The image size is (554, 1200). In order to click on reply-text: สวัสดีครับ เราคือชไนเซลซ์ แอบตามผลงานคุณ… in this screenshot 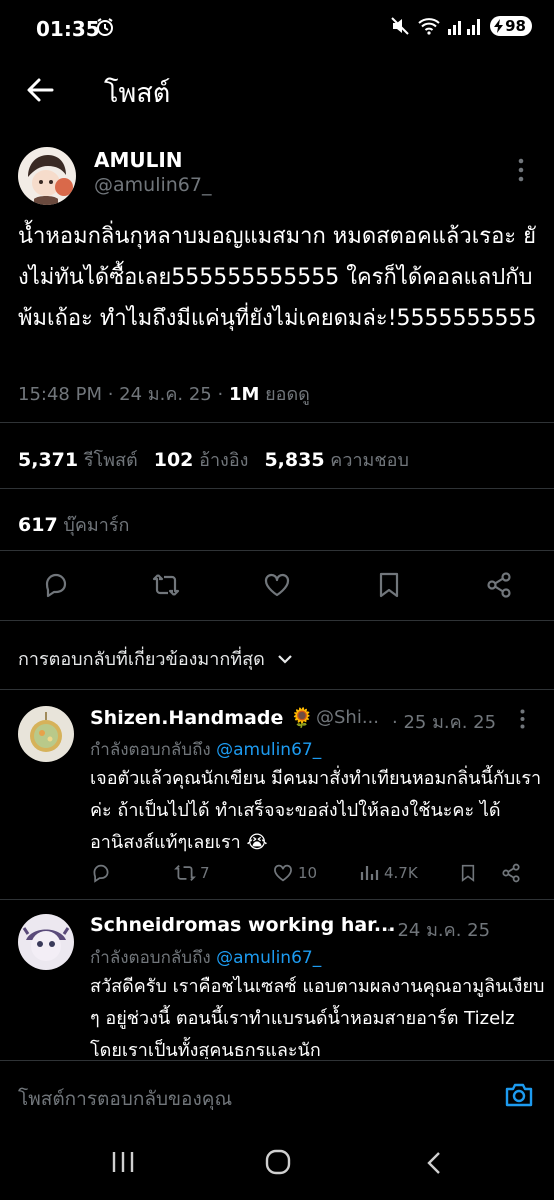, I will do `click(317, 1017)`.